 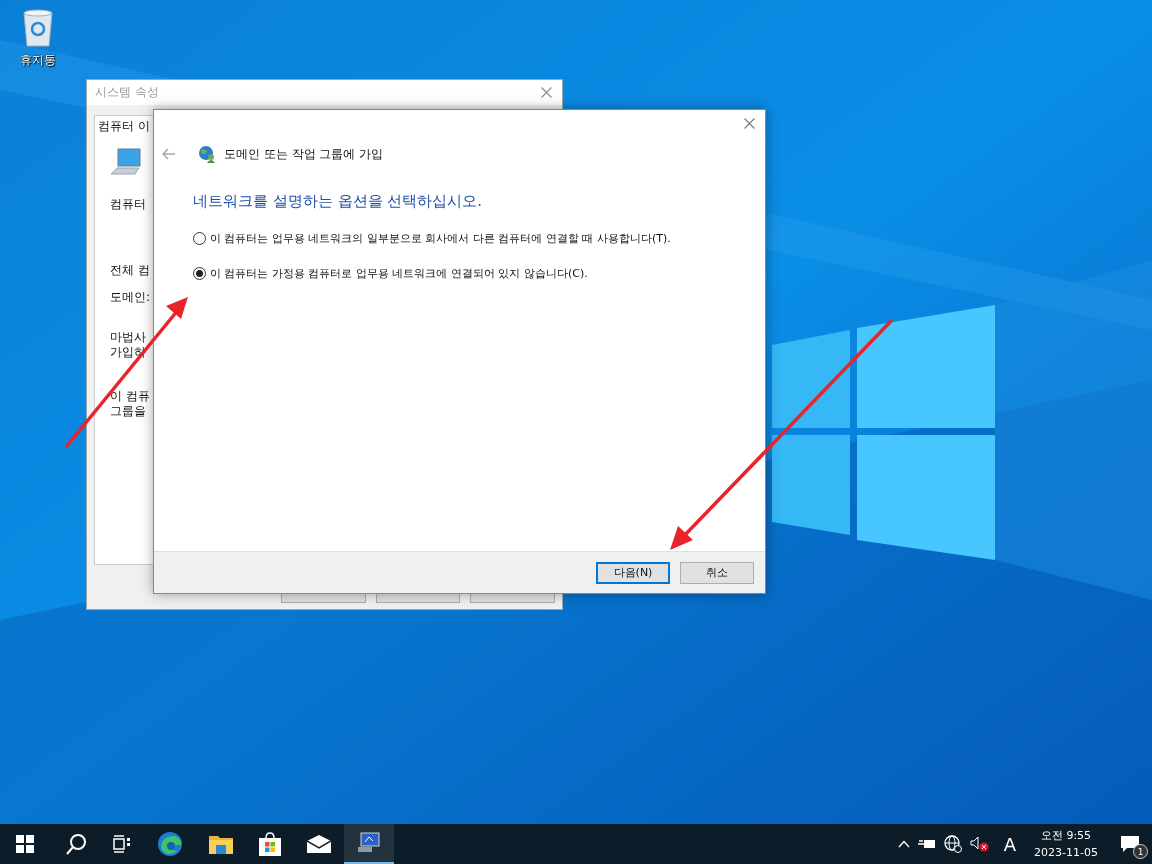 I want to click on dialog-button: 다음(N), so click(x=633, y=572).